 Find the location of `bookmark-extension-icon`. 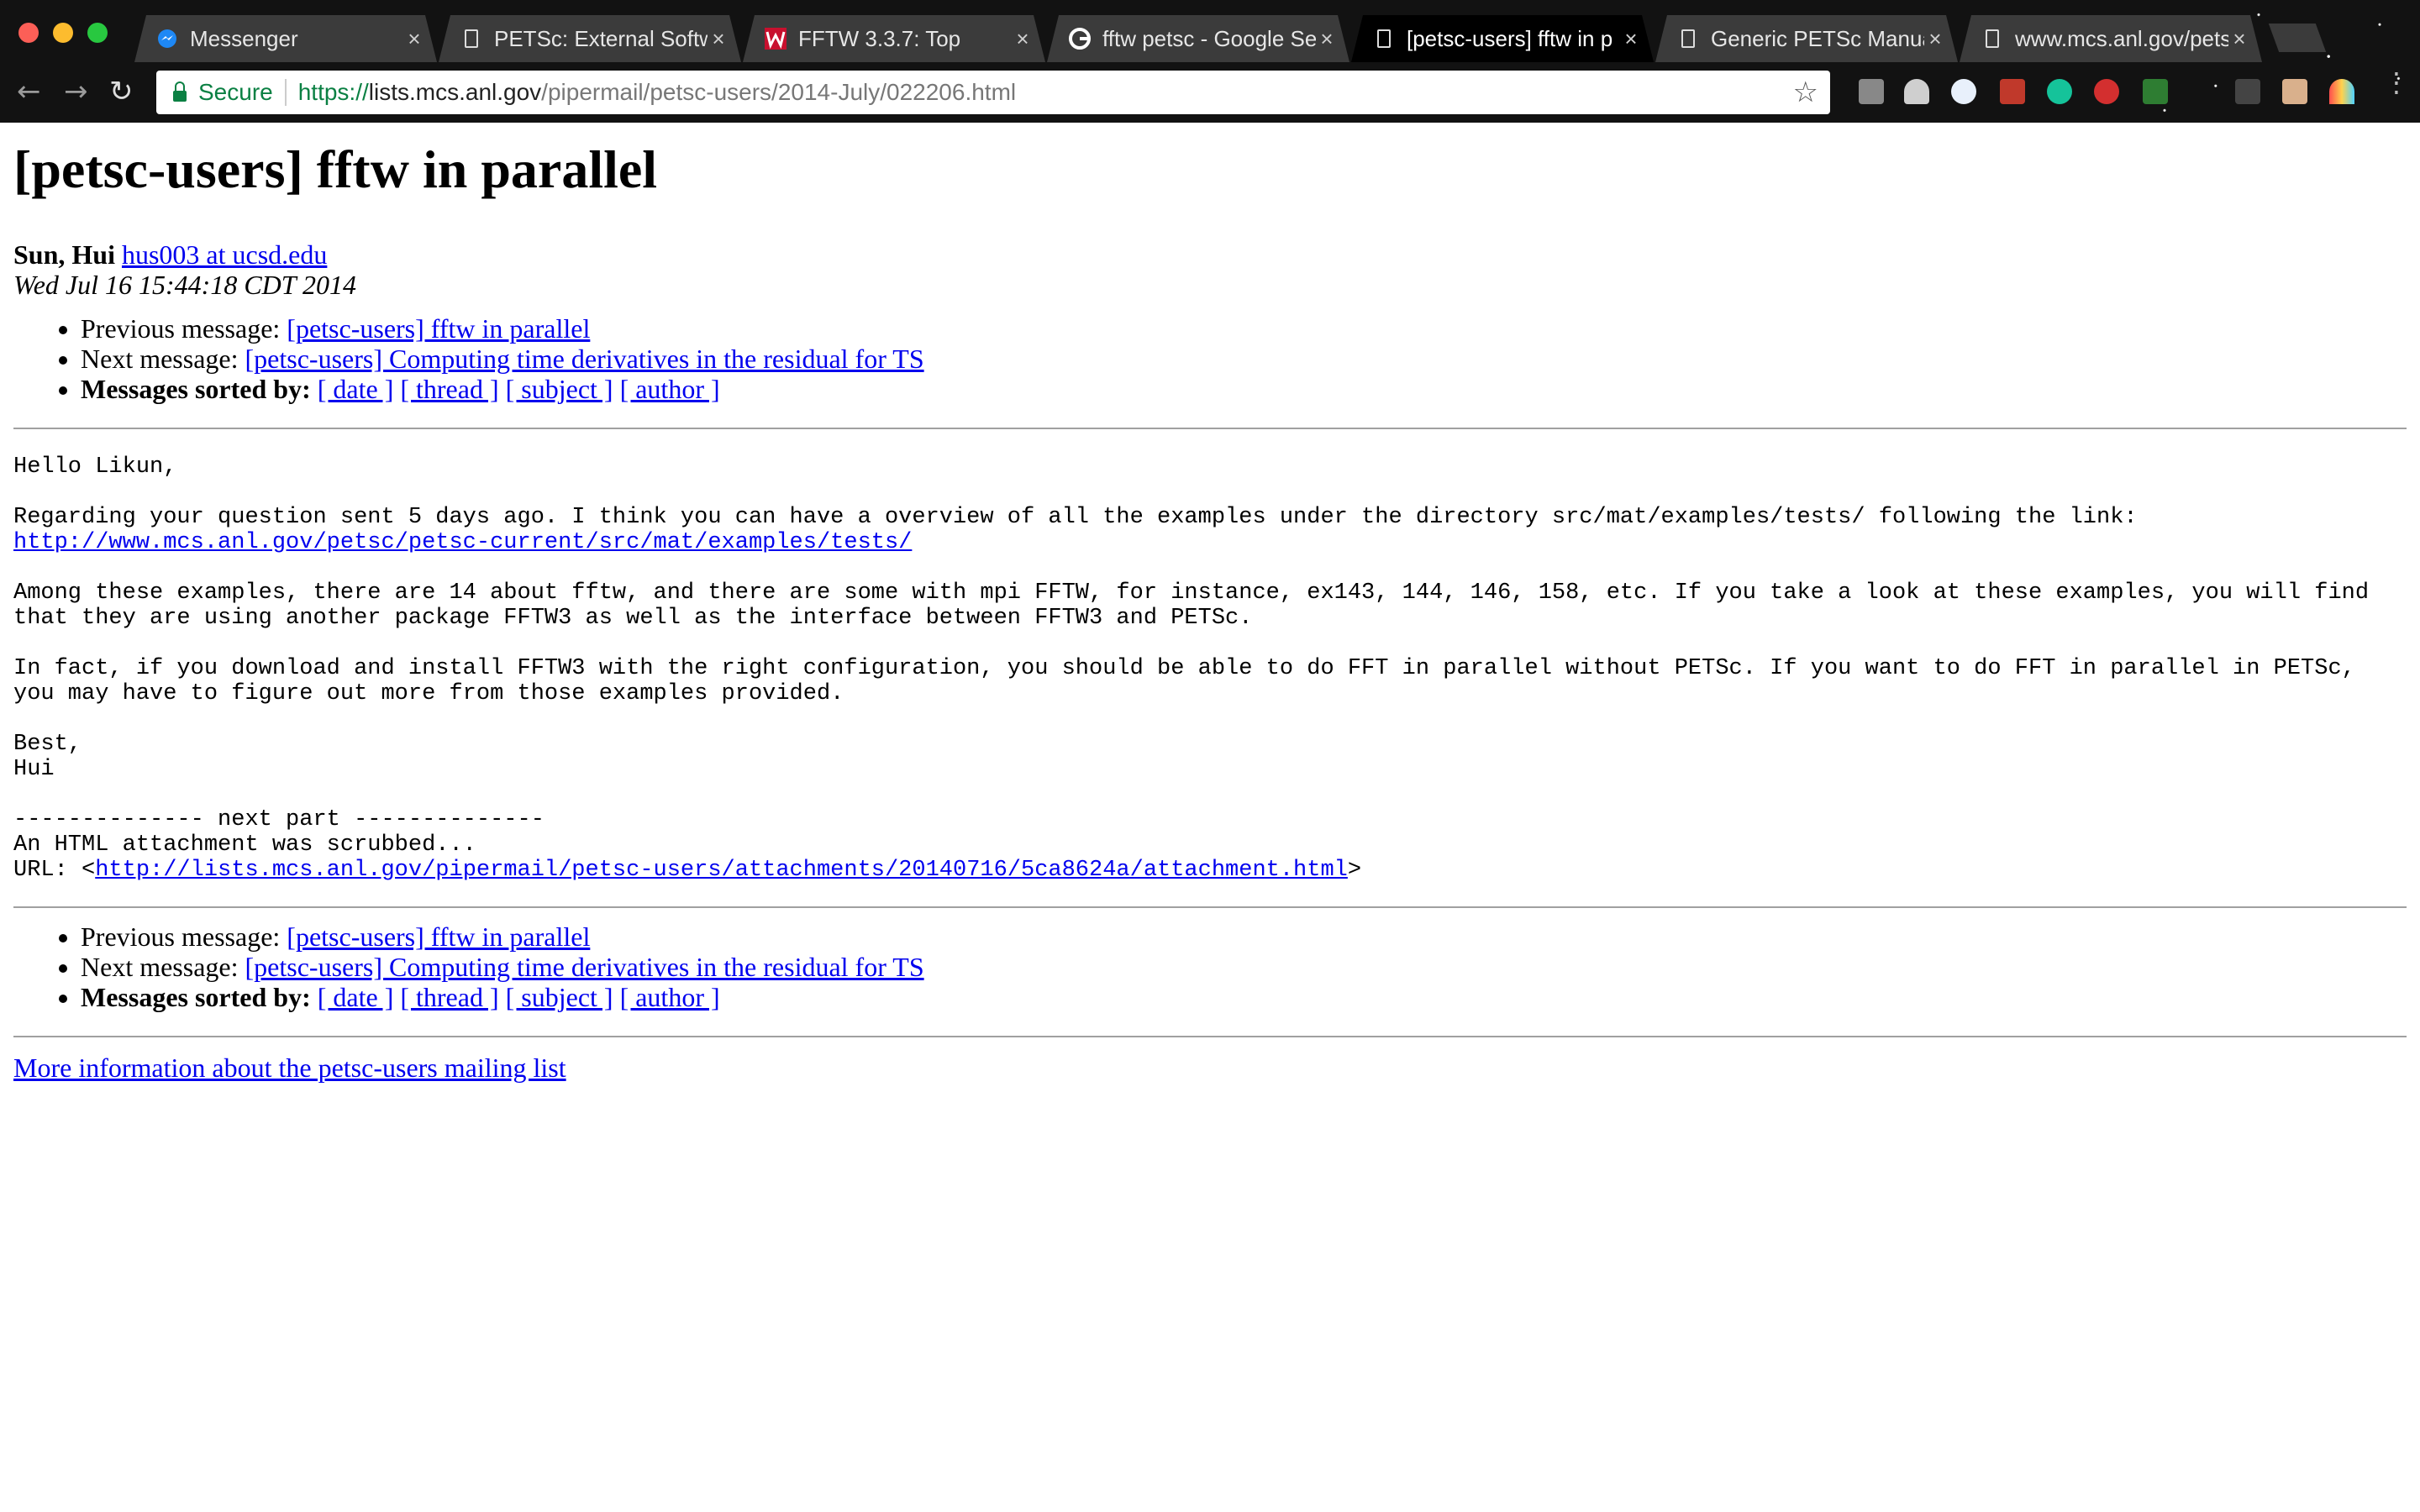

bookmark-extension-icon is located at coordinates (2012, 91).